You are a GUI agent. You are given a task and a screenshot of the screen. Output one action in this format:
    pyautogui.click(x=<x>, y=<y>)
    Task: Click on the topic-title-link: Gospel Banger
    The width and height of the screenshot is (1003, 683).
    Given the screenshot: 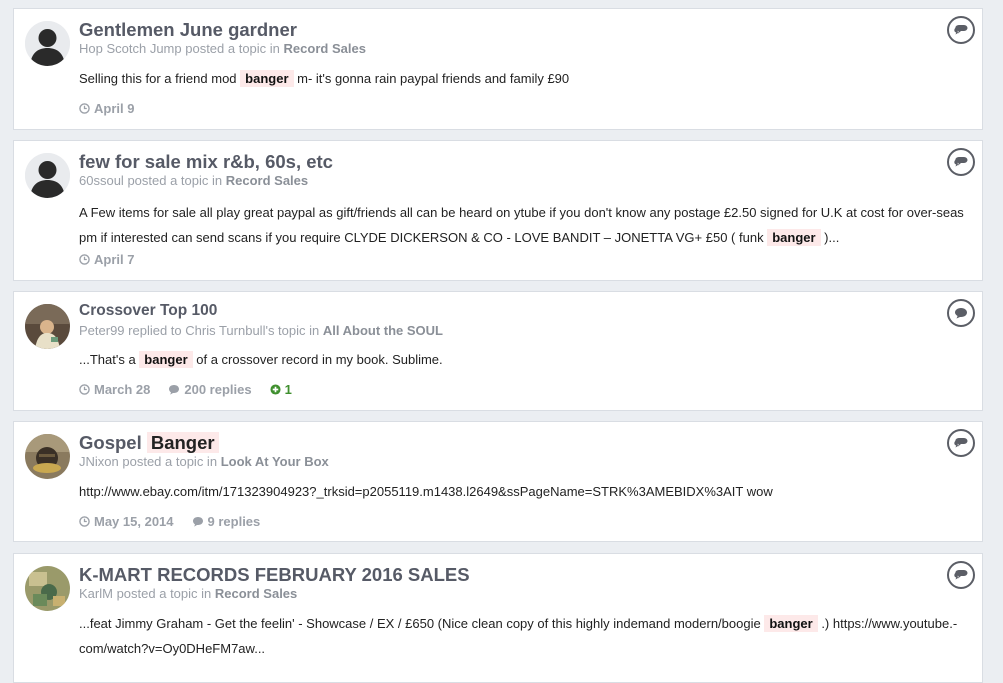 What is the action you would take?
    pyautogui.click(x=149, y=443)
    